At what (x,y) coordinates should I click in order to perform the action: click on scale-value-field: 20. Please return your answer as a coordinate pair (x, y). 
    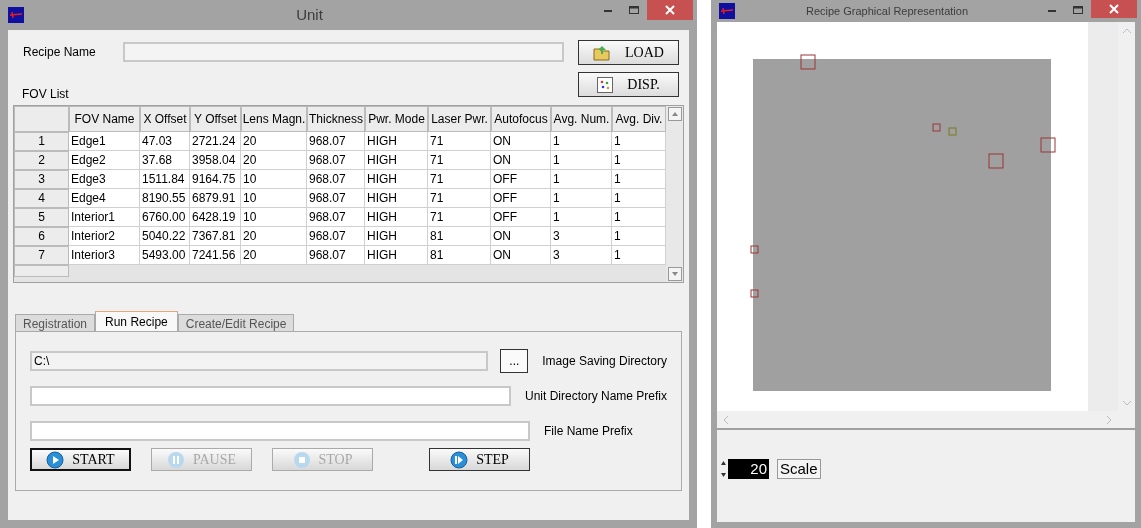
    Looking at the image, I should click on (748, 469).